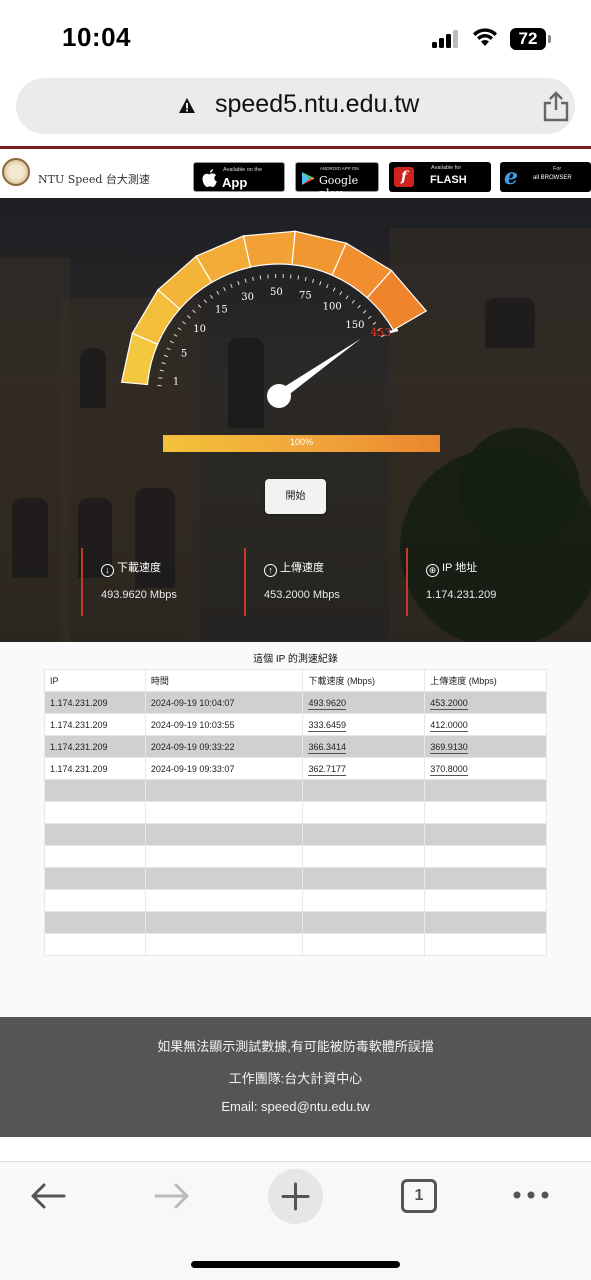 This screenshot has width=591, height=1280. I want to click on cell-upload: 370.8000, so click(449, 769).